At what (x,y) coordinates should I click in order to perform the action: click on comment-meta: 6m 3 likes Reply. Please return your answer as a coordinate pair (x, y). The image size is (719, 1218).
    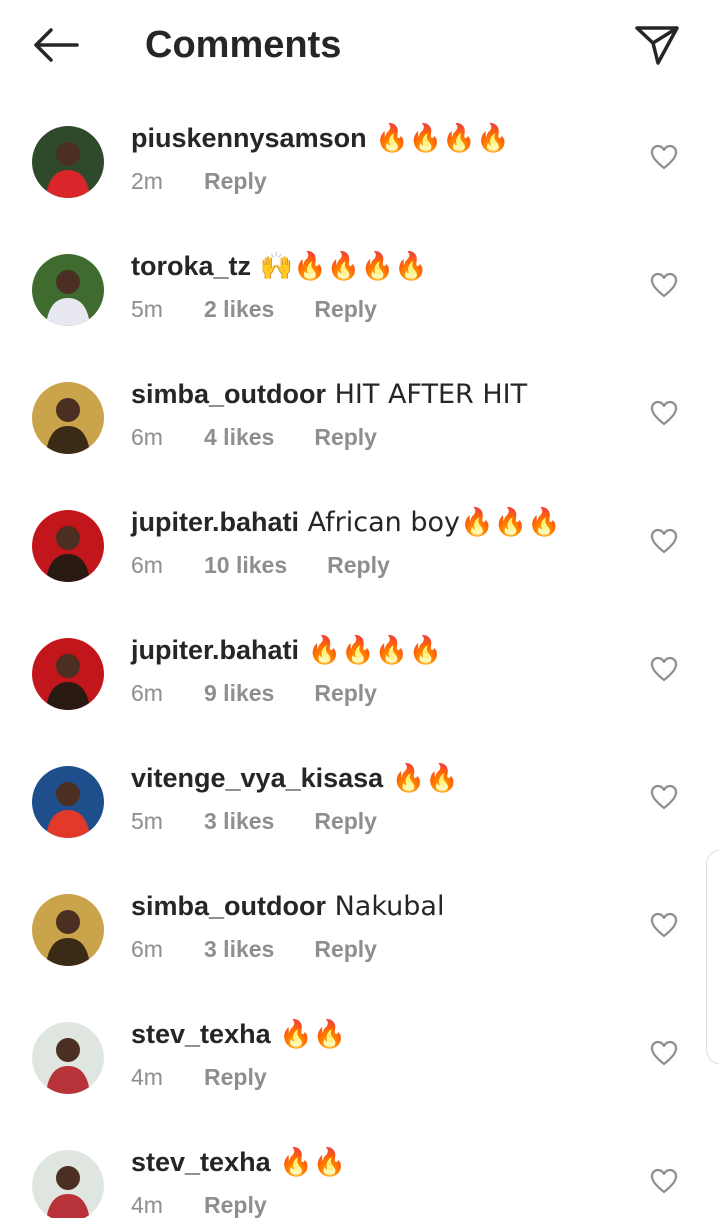
    Looking at the image, I should click on (254, 949).